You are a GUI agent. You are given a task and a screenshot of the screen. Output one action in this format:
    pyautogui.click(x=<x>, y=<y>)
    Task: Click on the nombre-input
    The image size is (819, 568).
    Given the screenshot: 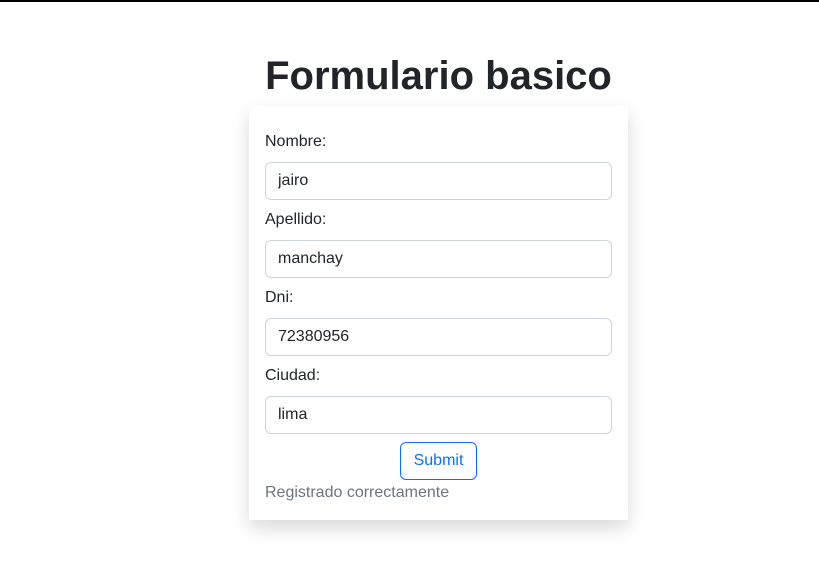 What is the action you would take?
    pyautogui.click(x=438, y=181)
    